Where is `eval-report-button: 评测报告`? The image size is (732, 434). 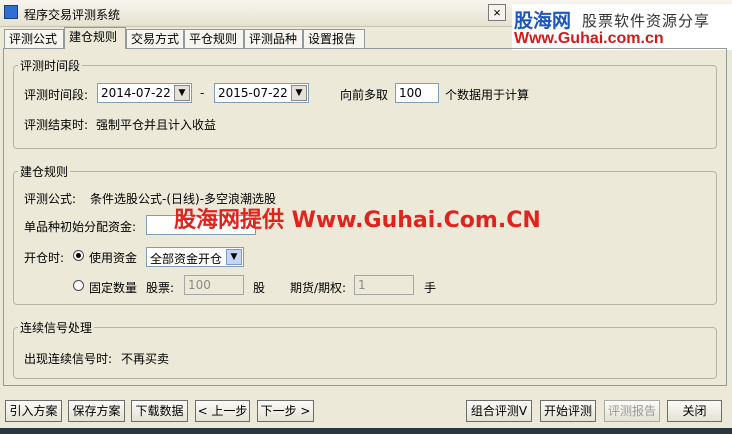 eval-report-button: 评测报告 is located at coordinates (632, 411).